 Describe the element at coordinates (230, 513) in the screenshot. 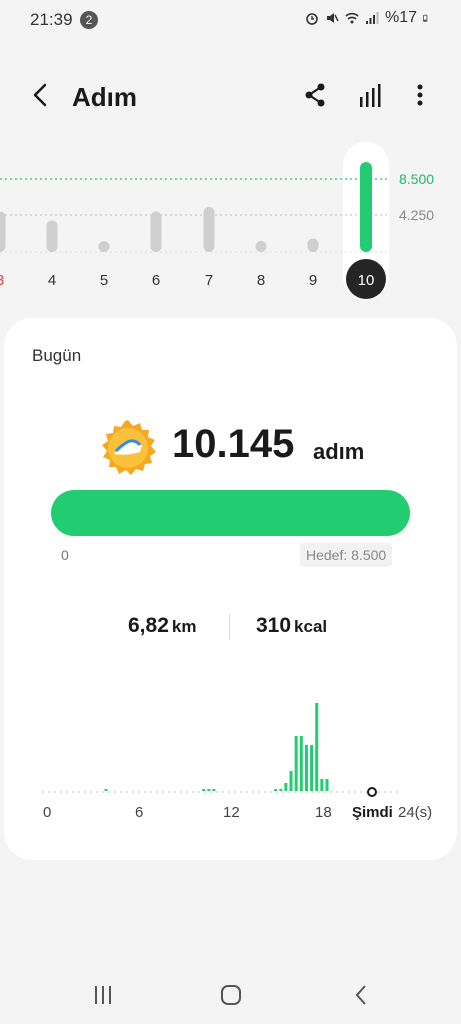

I see `goal-progress-bar` at that location.